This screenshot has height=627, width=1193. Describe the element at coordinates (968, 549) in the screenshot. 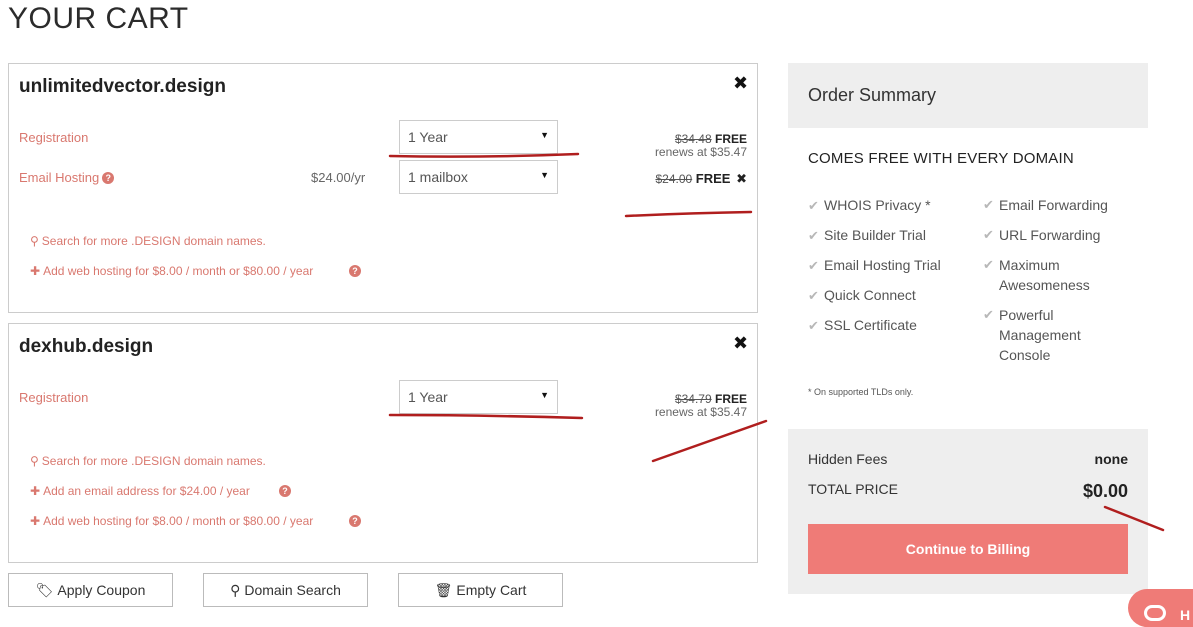

I see `continue-to-billing-button: Continue to Billing` at that location.